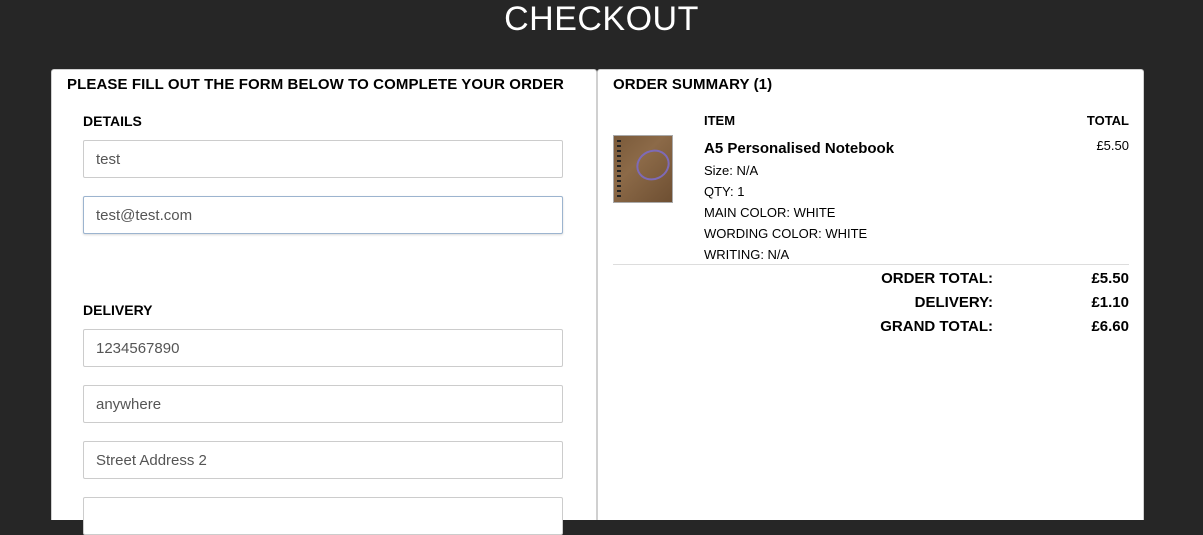  Describe the element at coordinates (731, 170) in the screenshot. I see `item-size: Size: N/A` at that location.